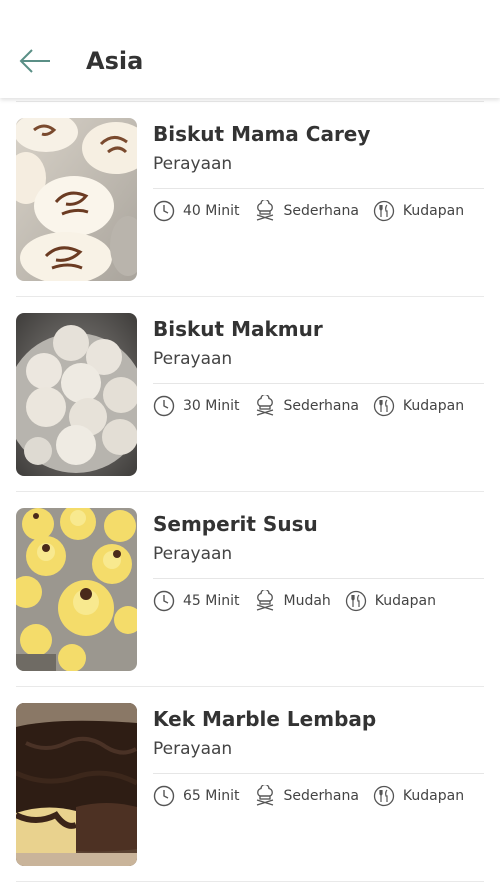 This screenshot has height=889, width=500. I want to click on recipe-time: 45 Minit, so click(211, 601).